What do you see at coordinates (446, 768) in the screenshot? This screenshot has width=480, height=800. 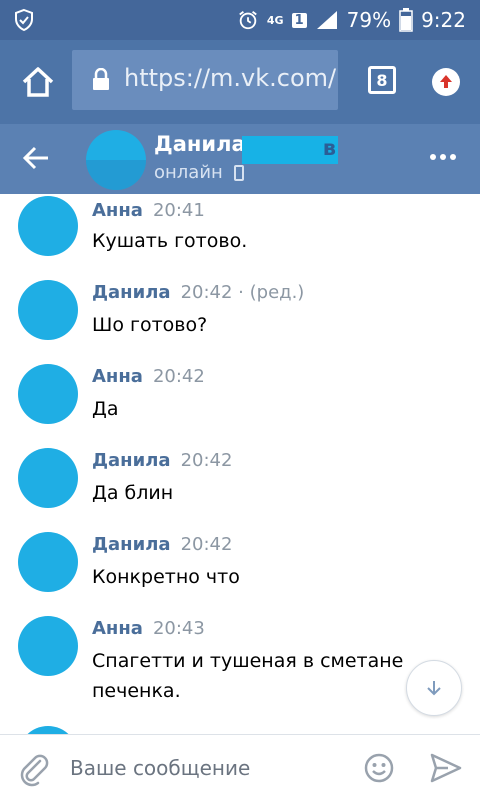 I see `send-icon` at bounding box center [446, 768].